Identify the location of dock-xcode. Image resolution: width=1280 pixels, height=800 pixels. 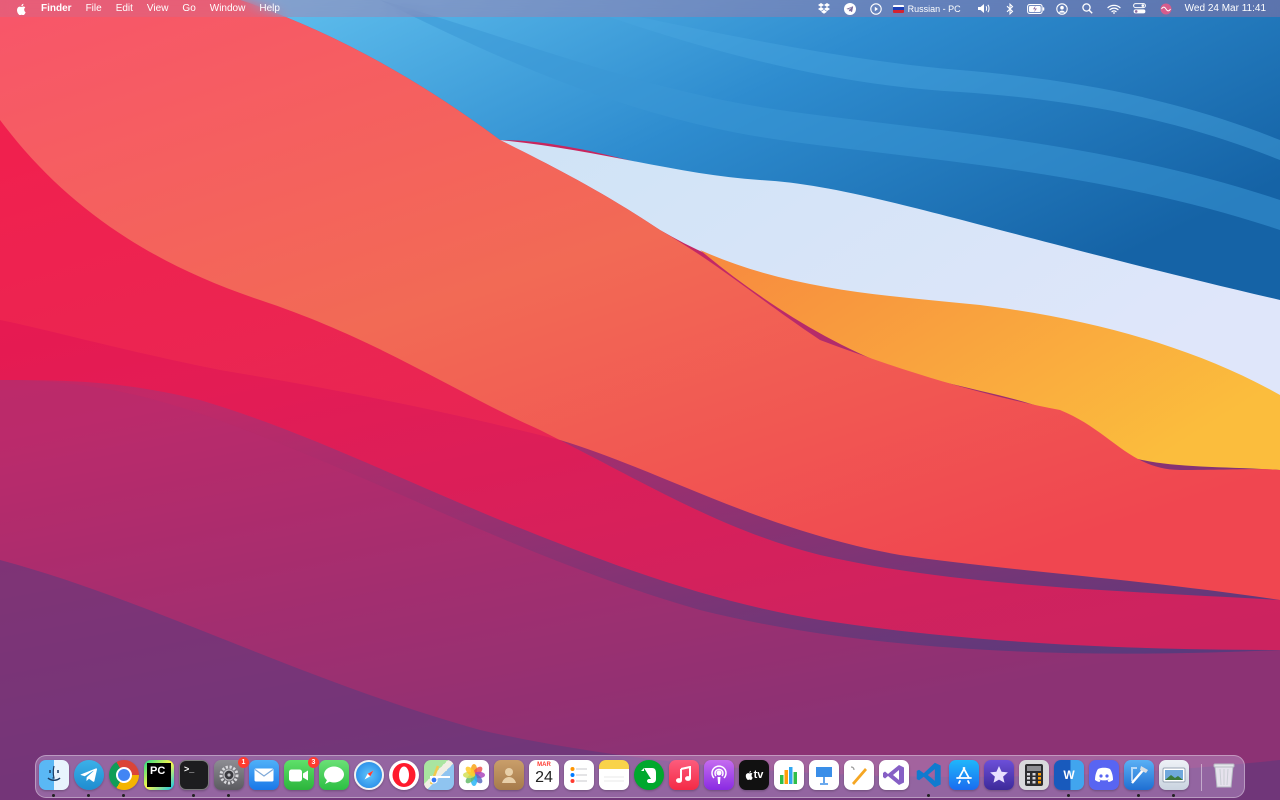
(1139, 778).